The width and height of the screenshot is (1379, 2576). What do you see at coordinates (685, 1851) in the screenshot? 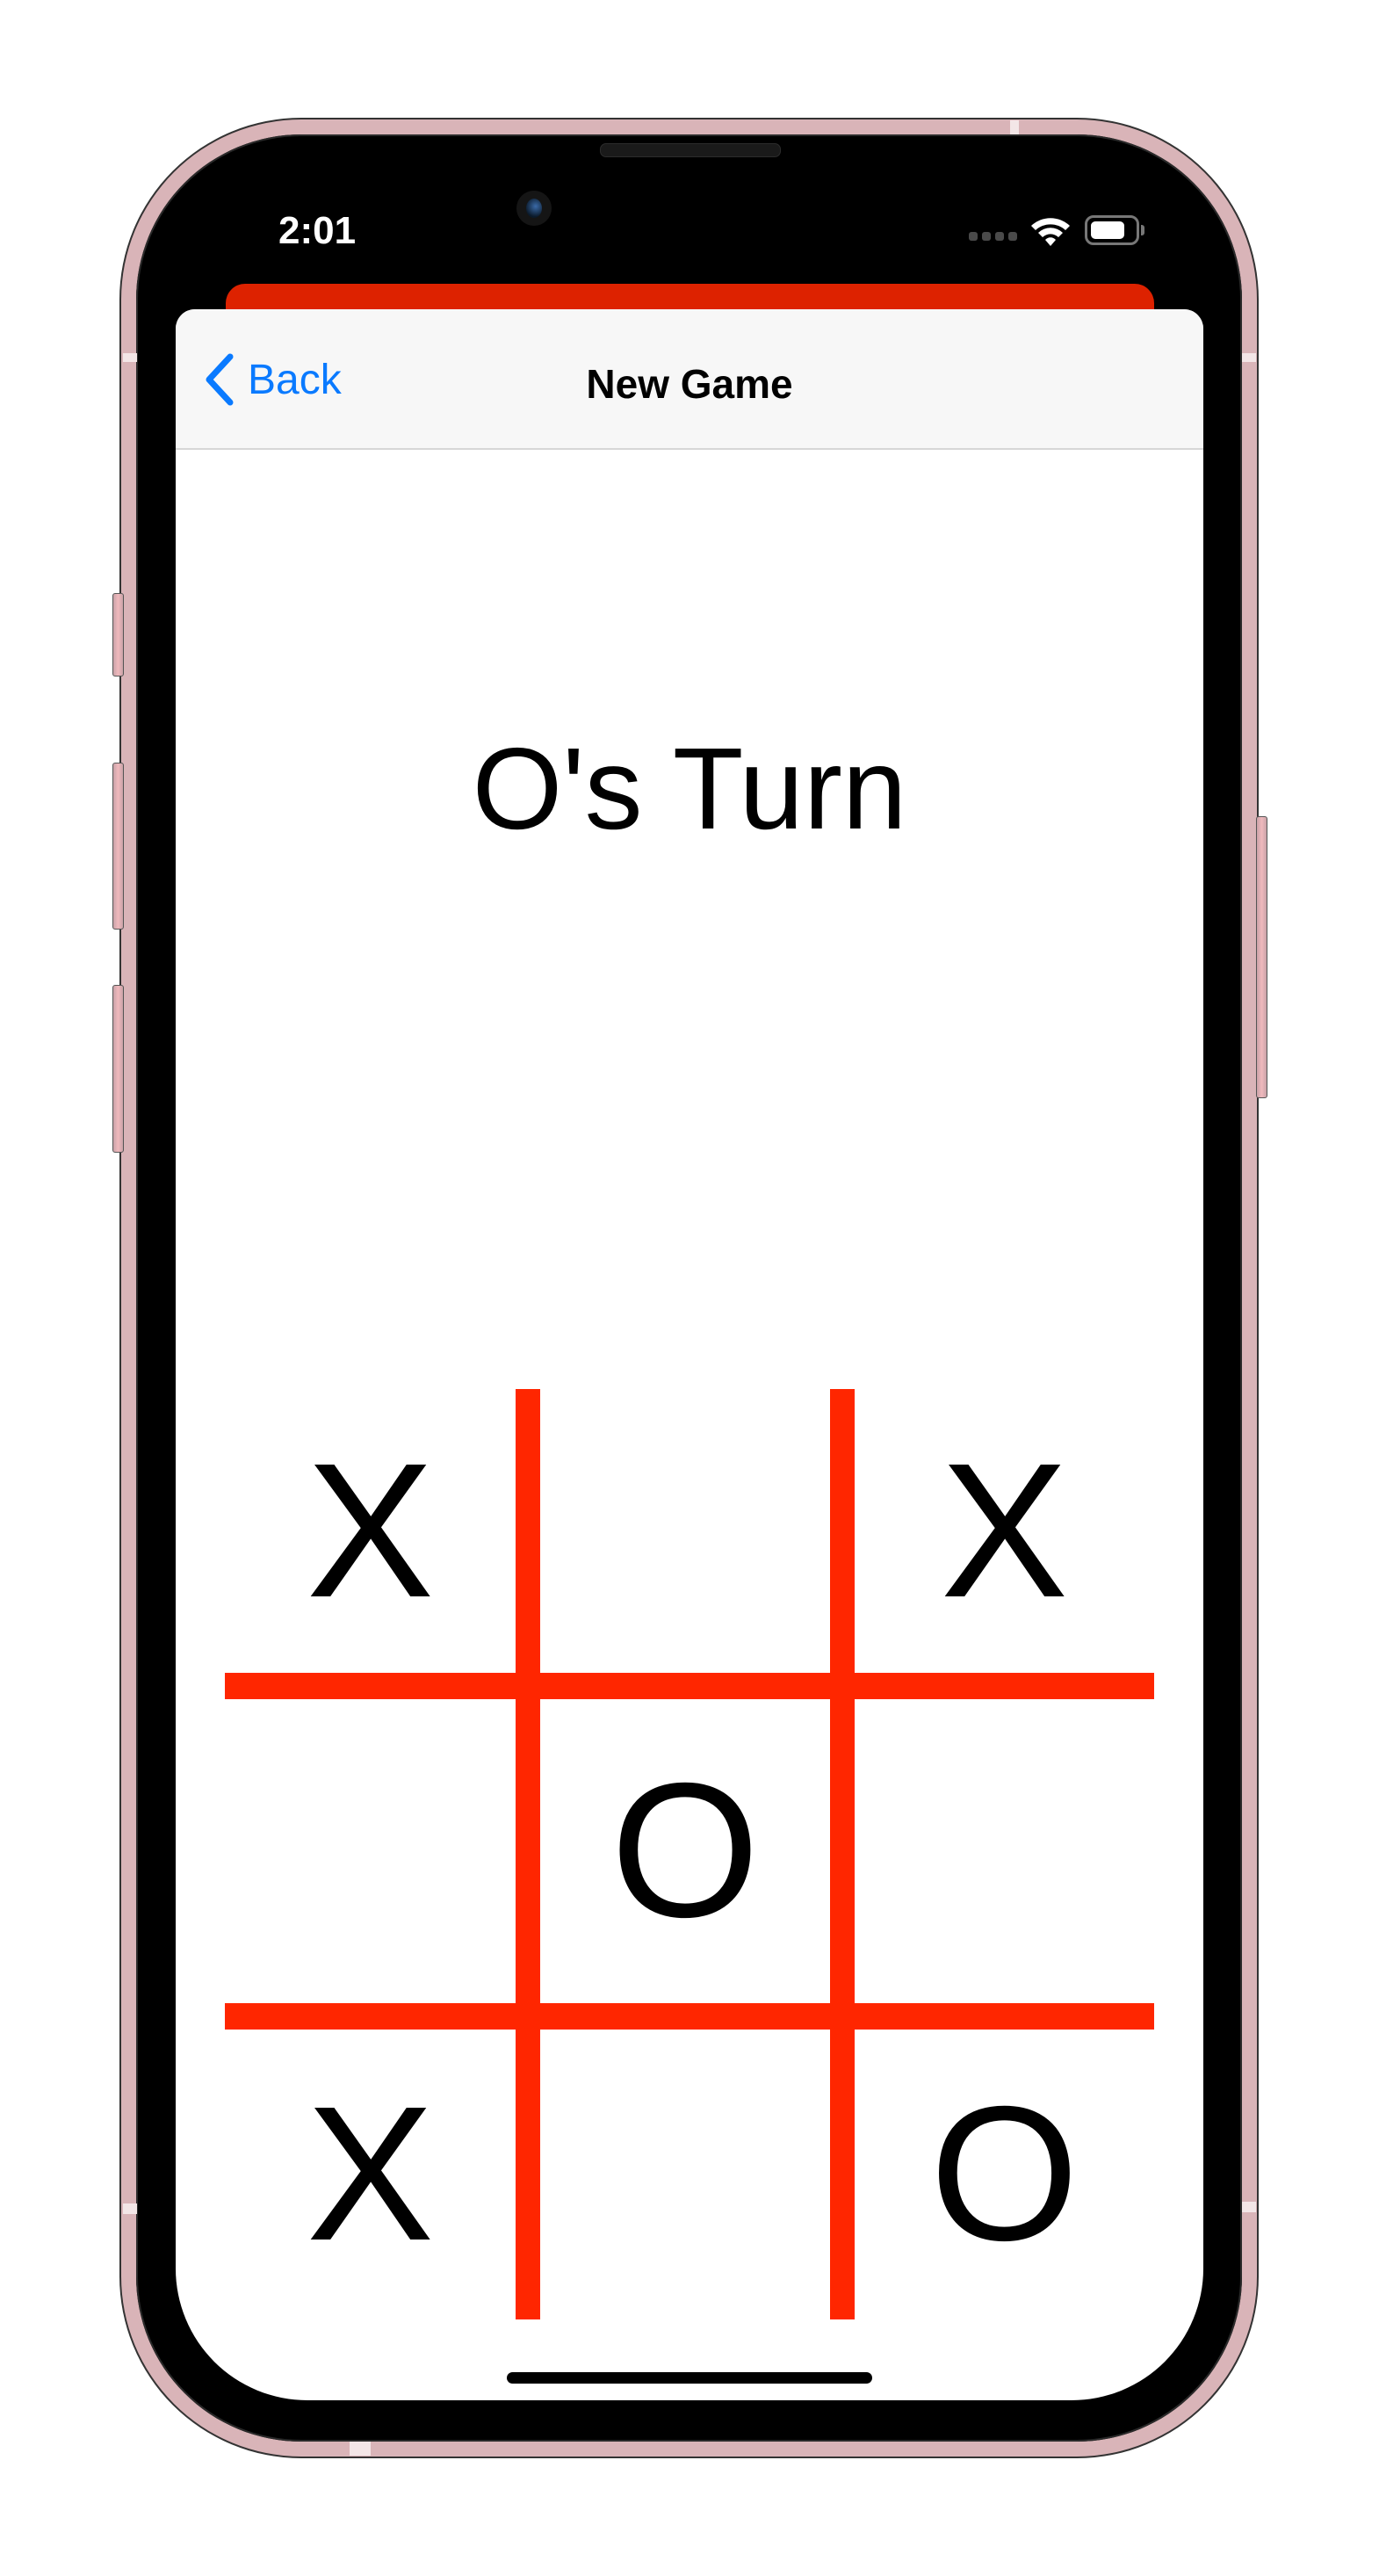
I see `board-cell-r2-c2: O` at bounding box center [685, 1851].